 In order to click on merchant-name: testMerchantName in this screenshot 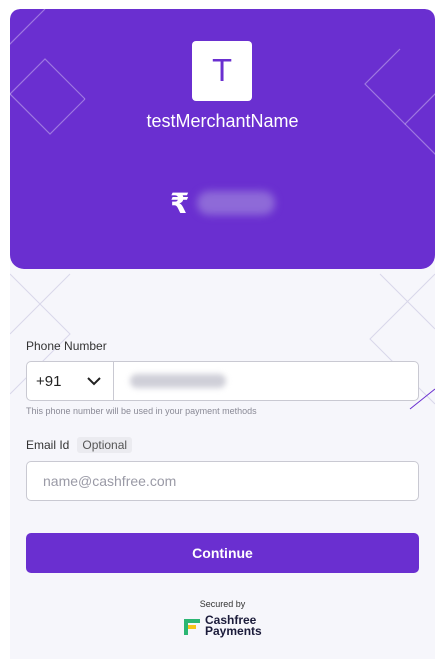, I will do `click(222, 121)`.